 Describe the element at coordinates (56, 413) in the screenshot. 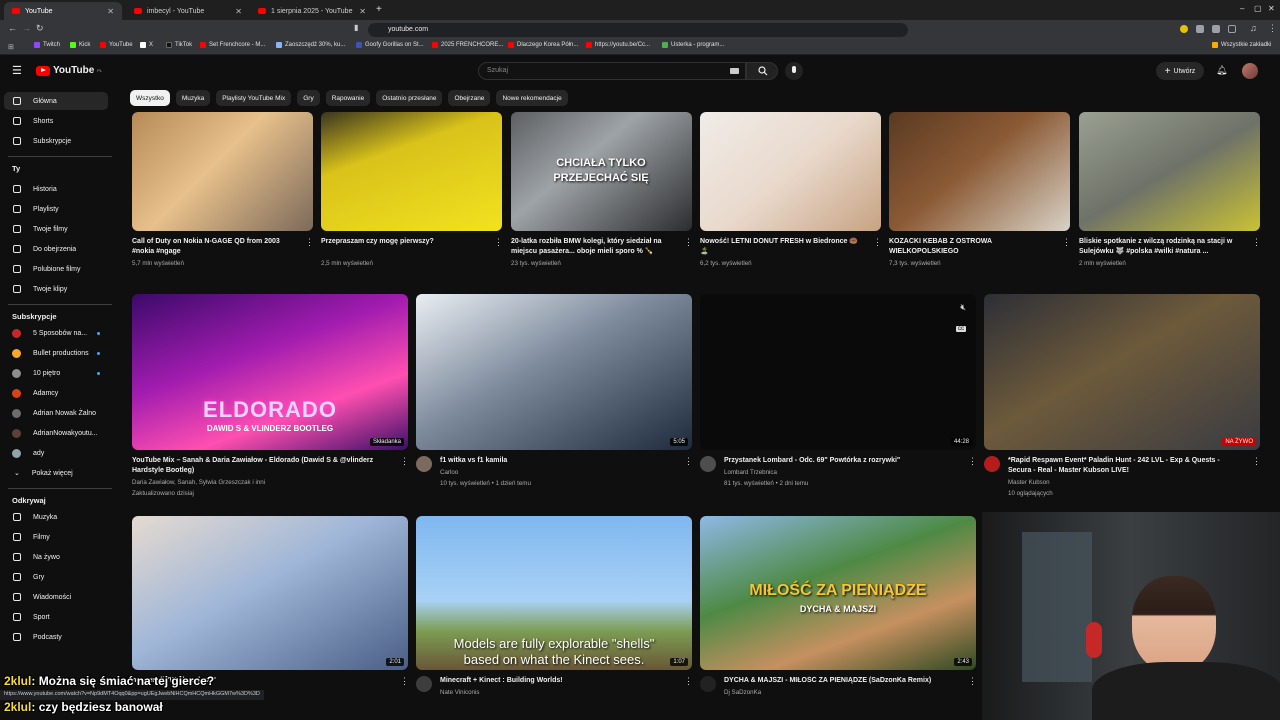

I see `sidebar-subscription-4: Adrian Nowak Żalno` at that location.